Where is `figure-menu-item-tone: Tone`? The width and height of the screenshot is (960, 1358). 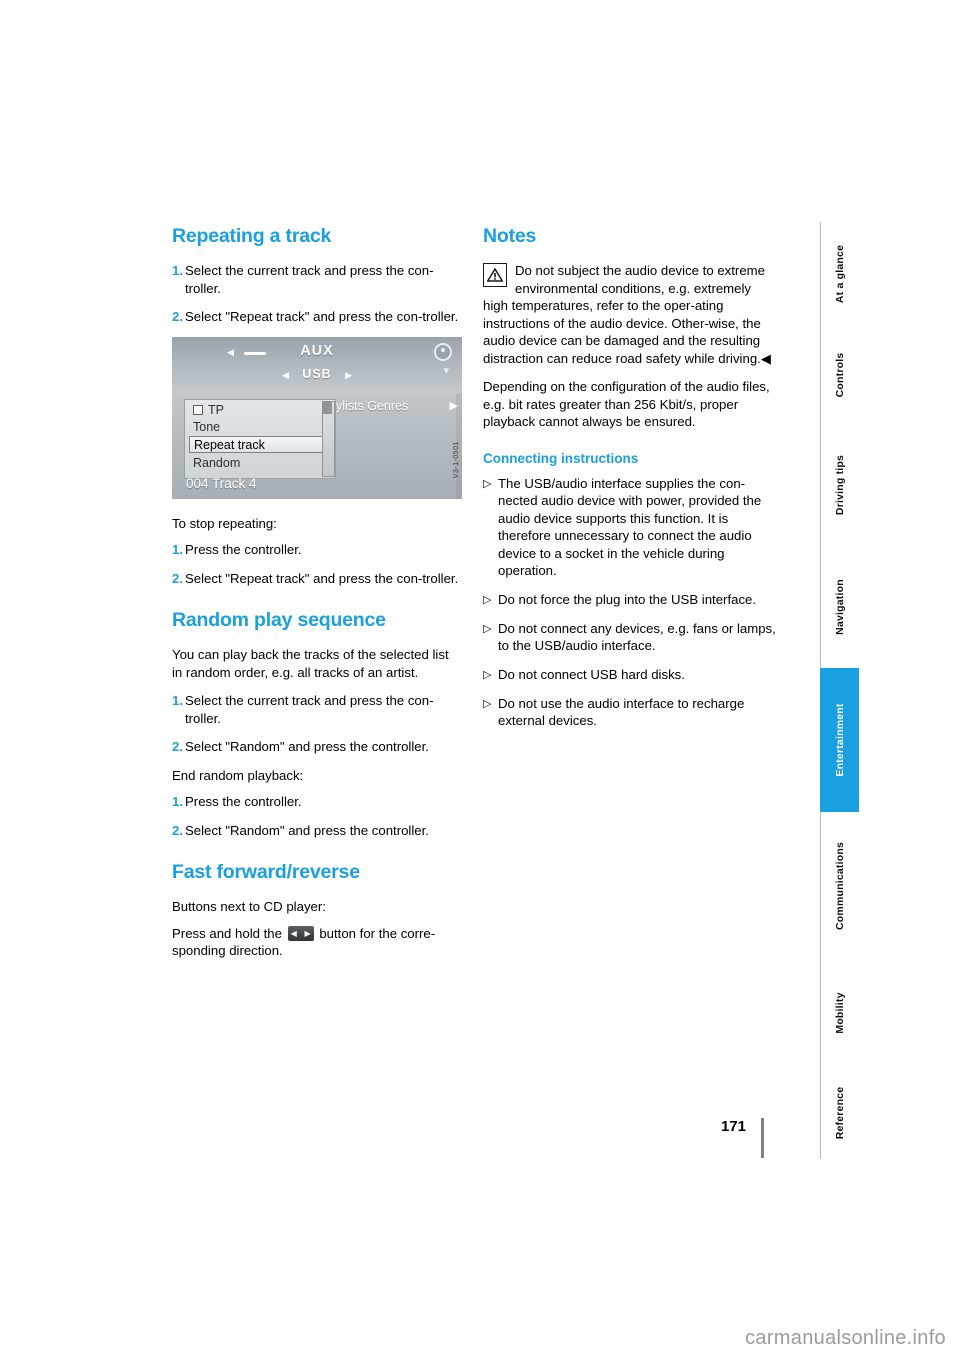
figure-menu-item-tone: Tone is located at coordinates (207, 426).